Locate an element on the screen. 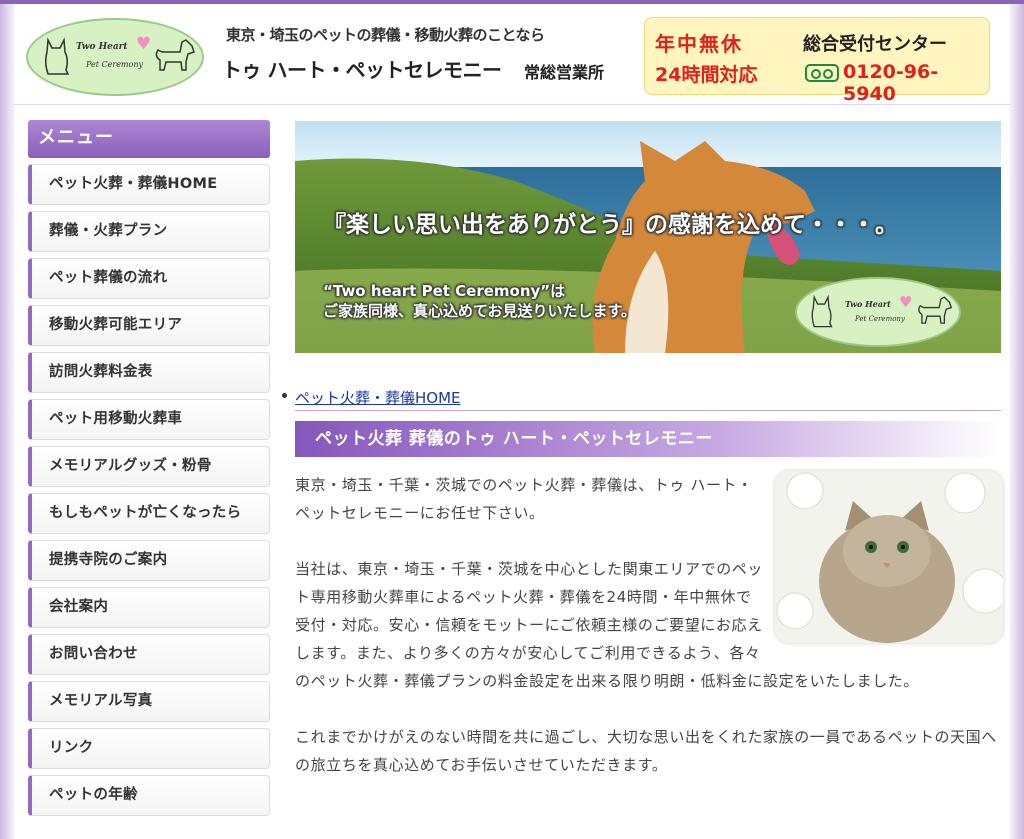 This screenshot has height=839, width=1024. logo-text-line2: Pet Ceremony is located at coordinates (115, 64).